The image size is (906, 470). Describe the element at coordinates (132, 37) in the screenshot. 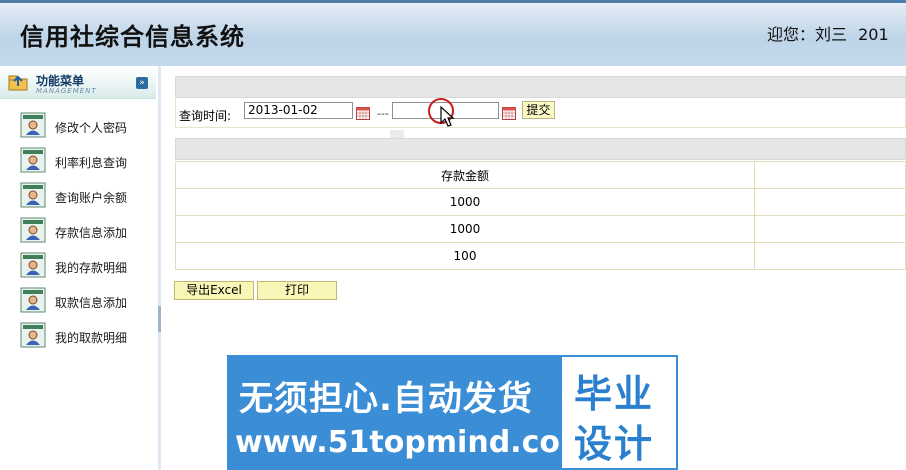

I see `app-title: 信用社综合信息系统` at that location.